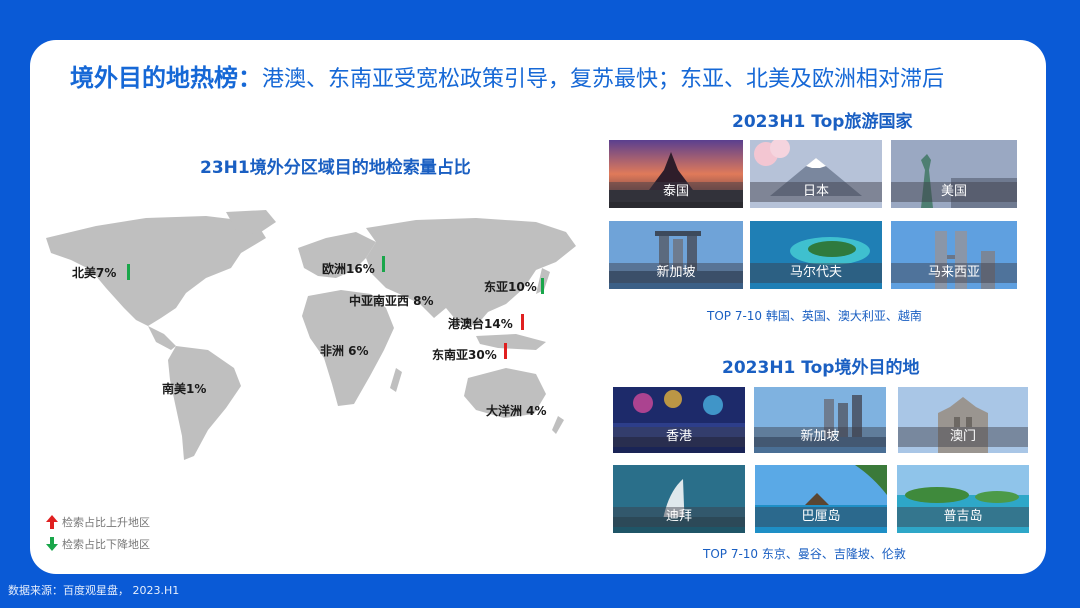 The height and width of the screenshot is (608, 1080). What do you see at coordinates (679, 499) in the screenshot?
I see `tile-dubai: 迪拜` at bounding box center [679, 499].